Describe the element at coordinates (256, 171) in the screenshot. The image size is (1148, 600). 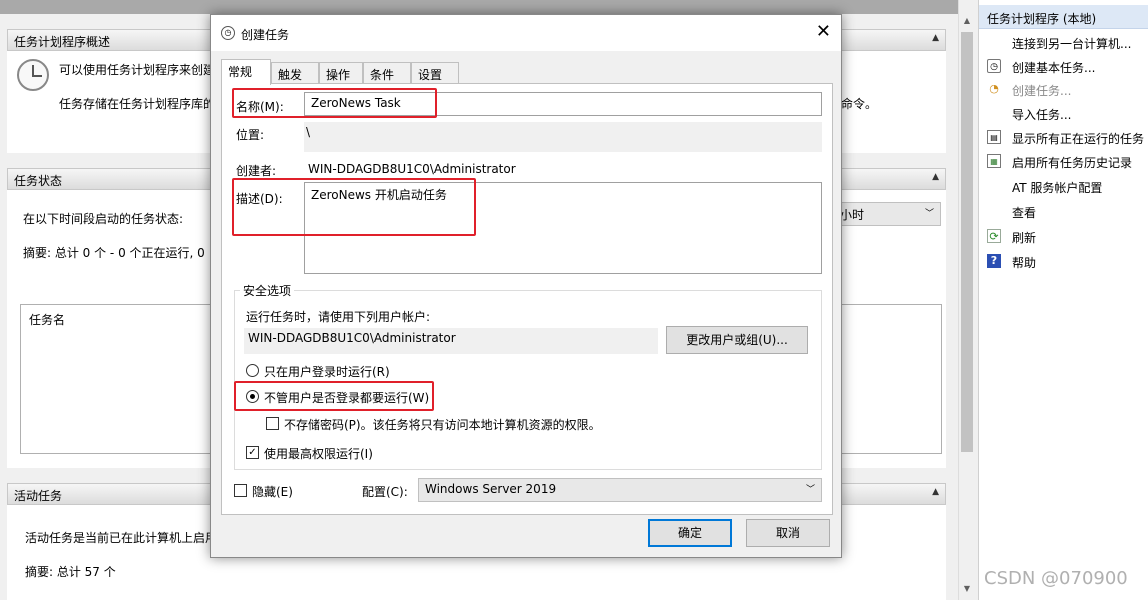
I see `author-label: 创建者:` at that location.